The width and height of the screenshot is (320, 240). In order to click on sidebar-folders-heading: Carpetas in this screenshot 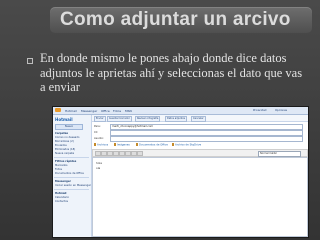, I will do `click(62, 133)`.